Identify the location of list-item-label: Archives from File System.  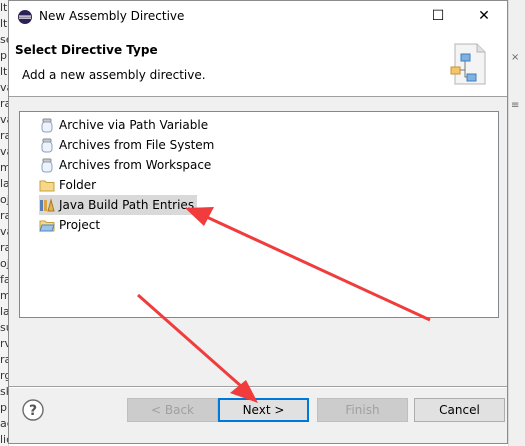
(137, 145).